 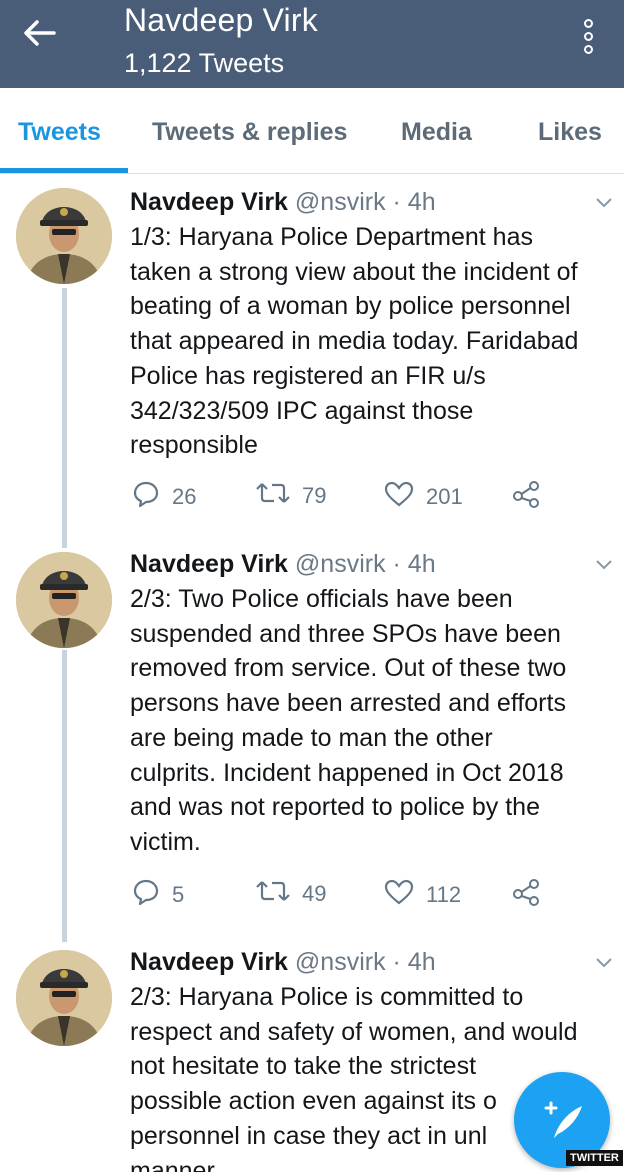 I want to click on tweet-text-line: culprits. Incident happened in Oct 2018, so click(x=347, y=772).